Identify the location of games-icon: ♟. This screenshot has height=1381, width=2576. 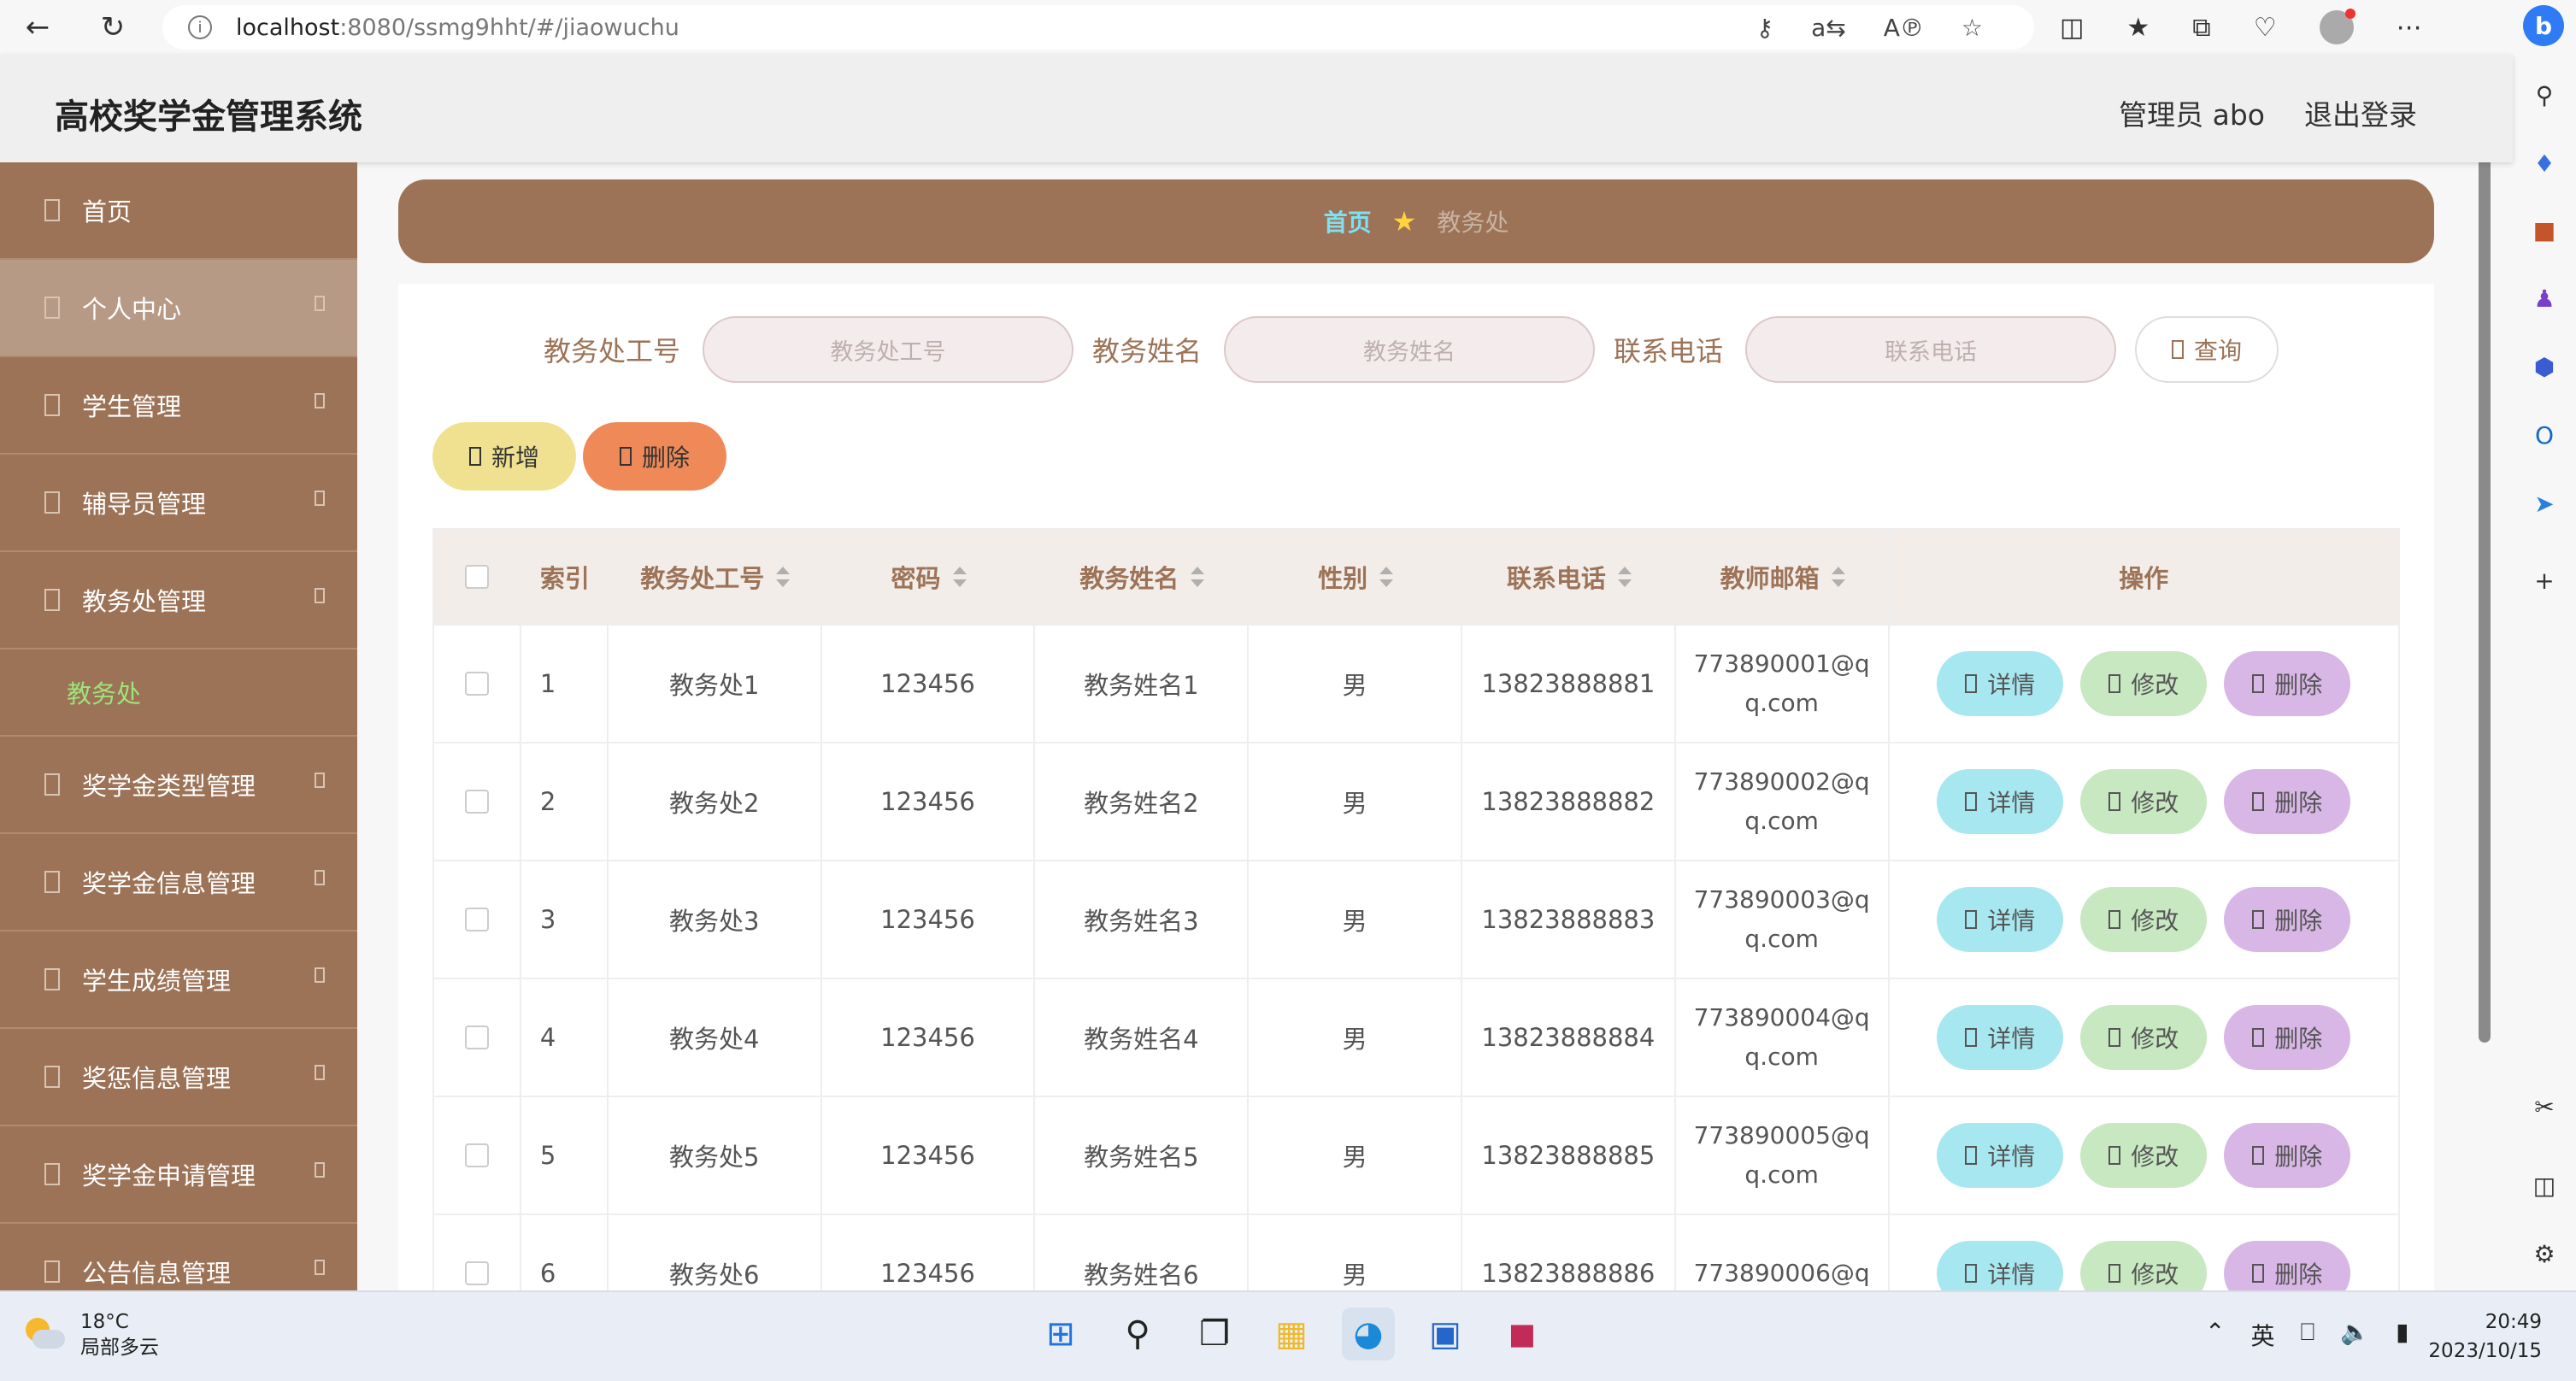
(2544, 298).